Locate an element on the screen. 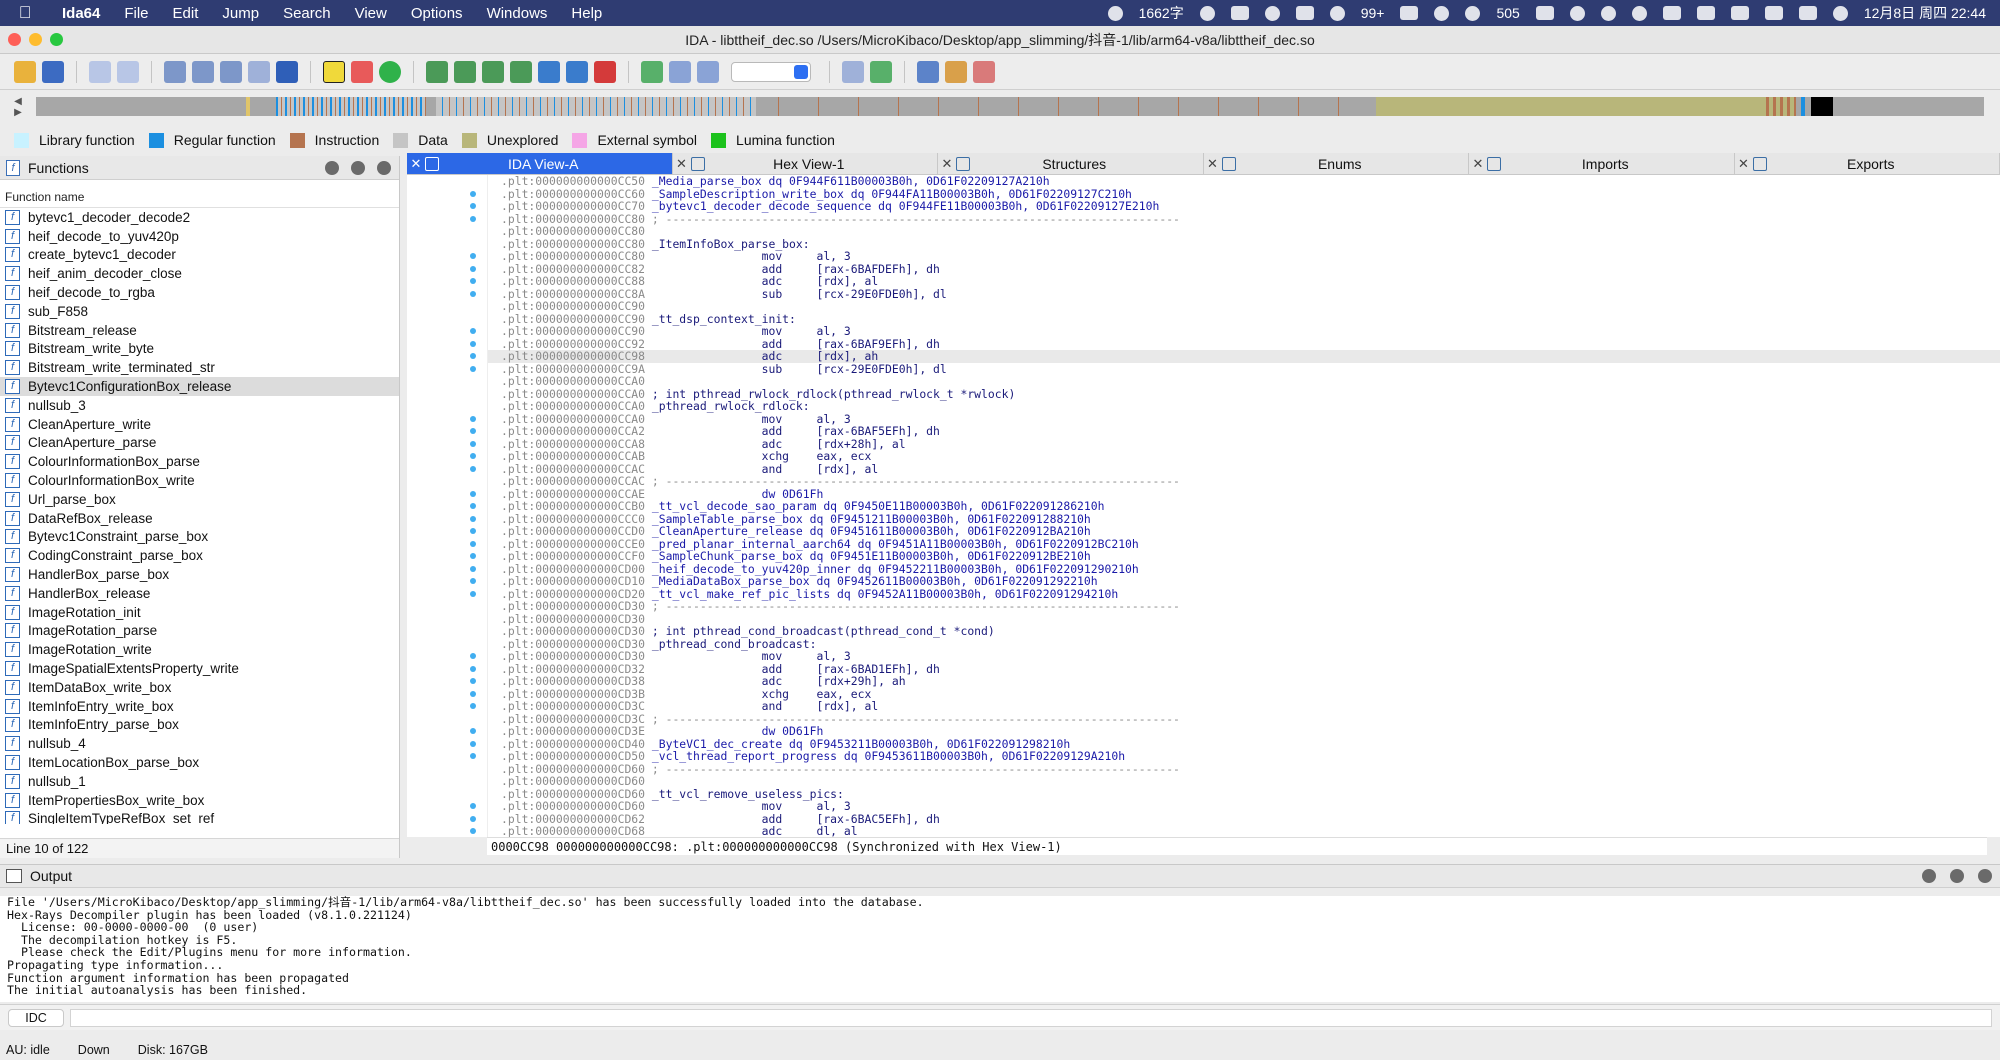 The height and width of the screenshot is (1060, 2000). qq-icon is located at coordinates (1577, 13).